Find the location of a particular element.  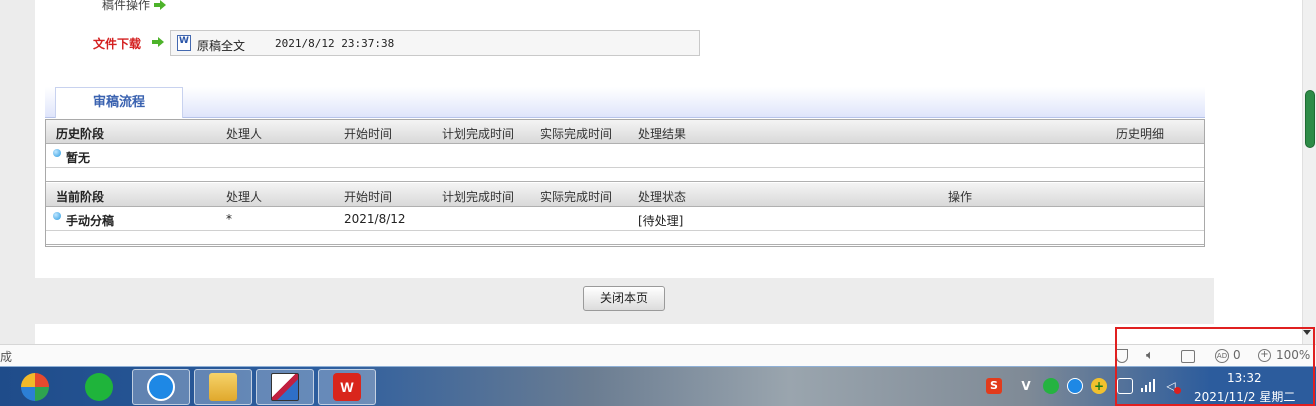

book-app-icon is located at coordinates (285, 387).